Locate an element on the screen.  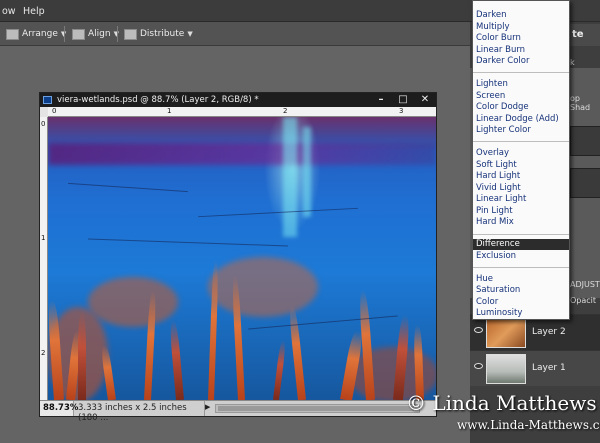
blend-option: Exclusion is located at coordinates (521, 256).